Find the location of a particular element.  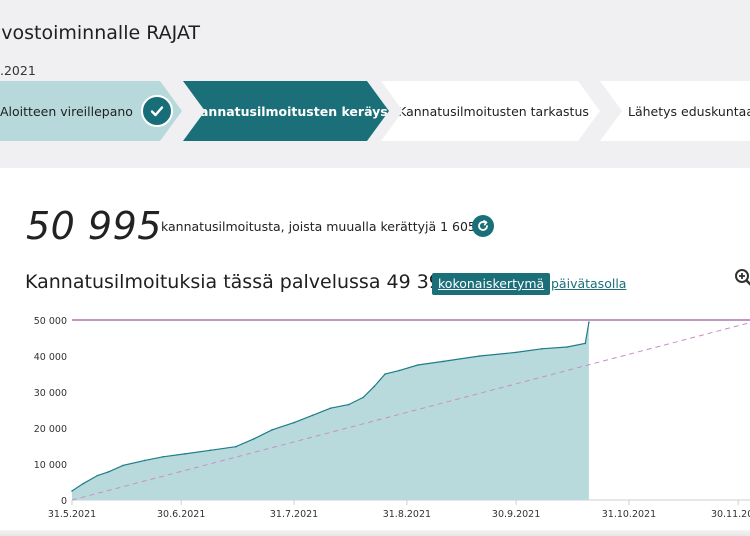

step-submission: Lähetys eduskuntaan is located at coordinates (675, 111).